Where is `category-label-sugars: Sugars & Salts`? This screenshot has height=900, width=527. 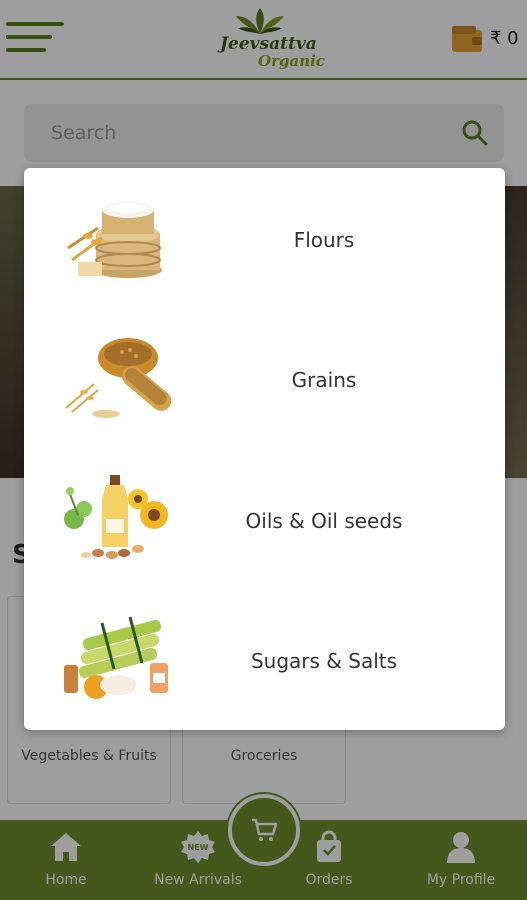
category-label-sugars: Sugars & Salts is located at coordinates (324, 661).